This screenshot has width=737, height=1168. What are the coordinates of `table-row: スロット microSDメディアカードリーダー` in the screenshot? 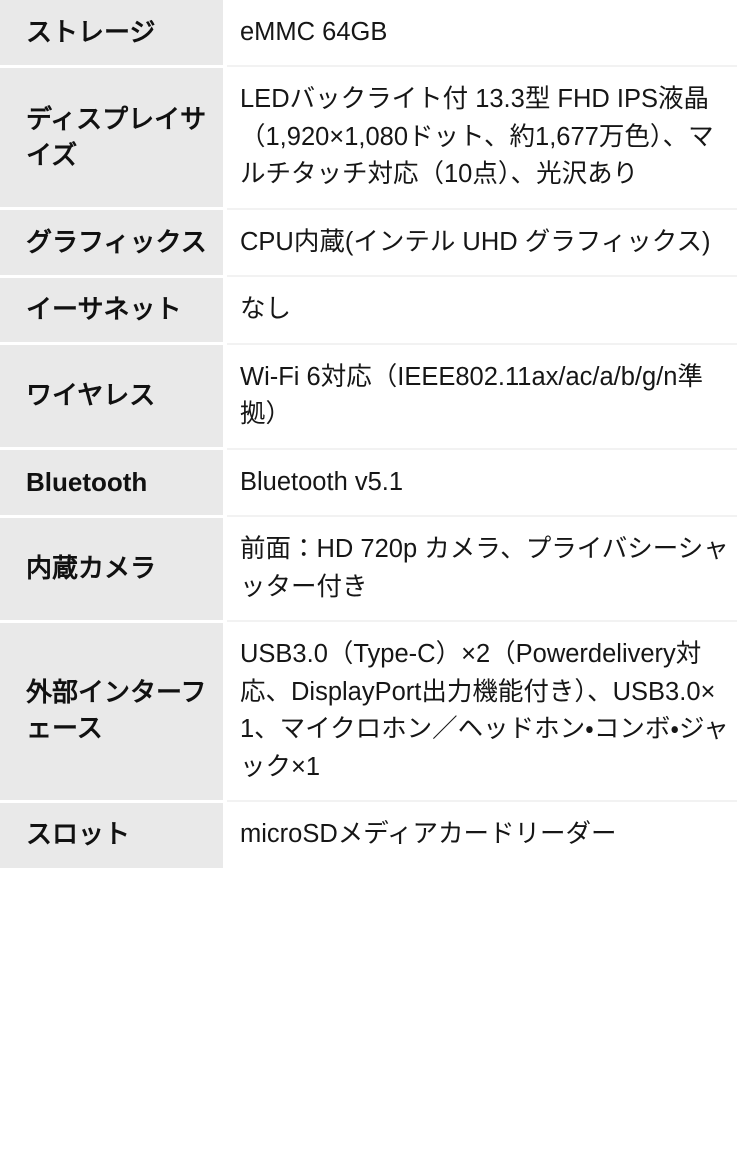 It's located at (368, 834).